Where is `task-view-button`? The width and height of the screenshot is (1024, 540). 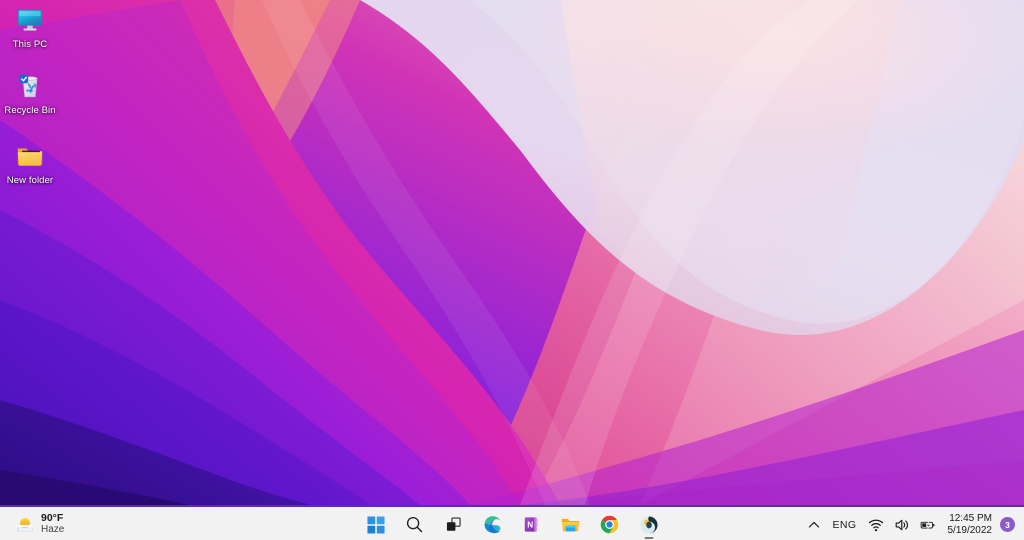
task-view-button is located at coordinates (453, 524).